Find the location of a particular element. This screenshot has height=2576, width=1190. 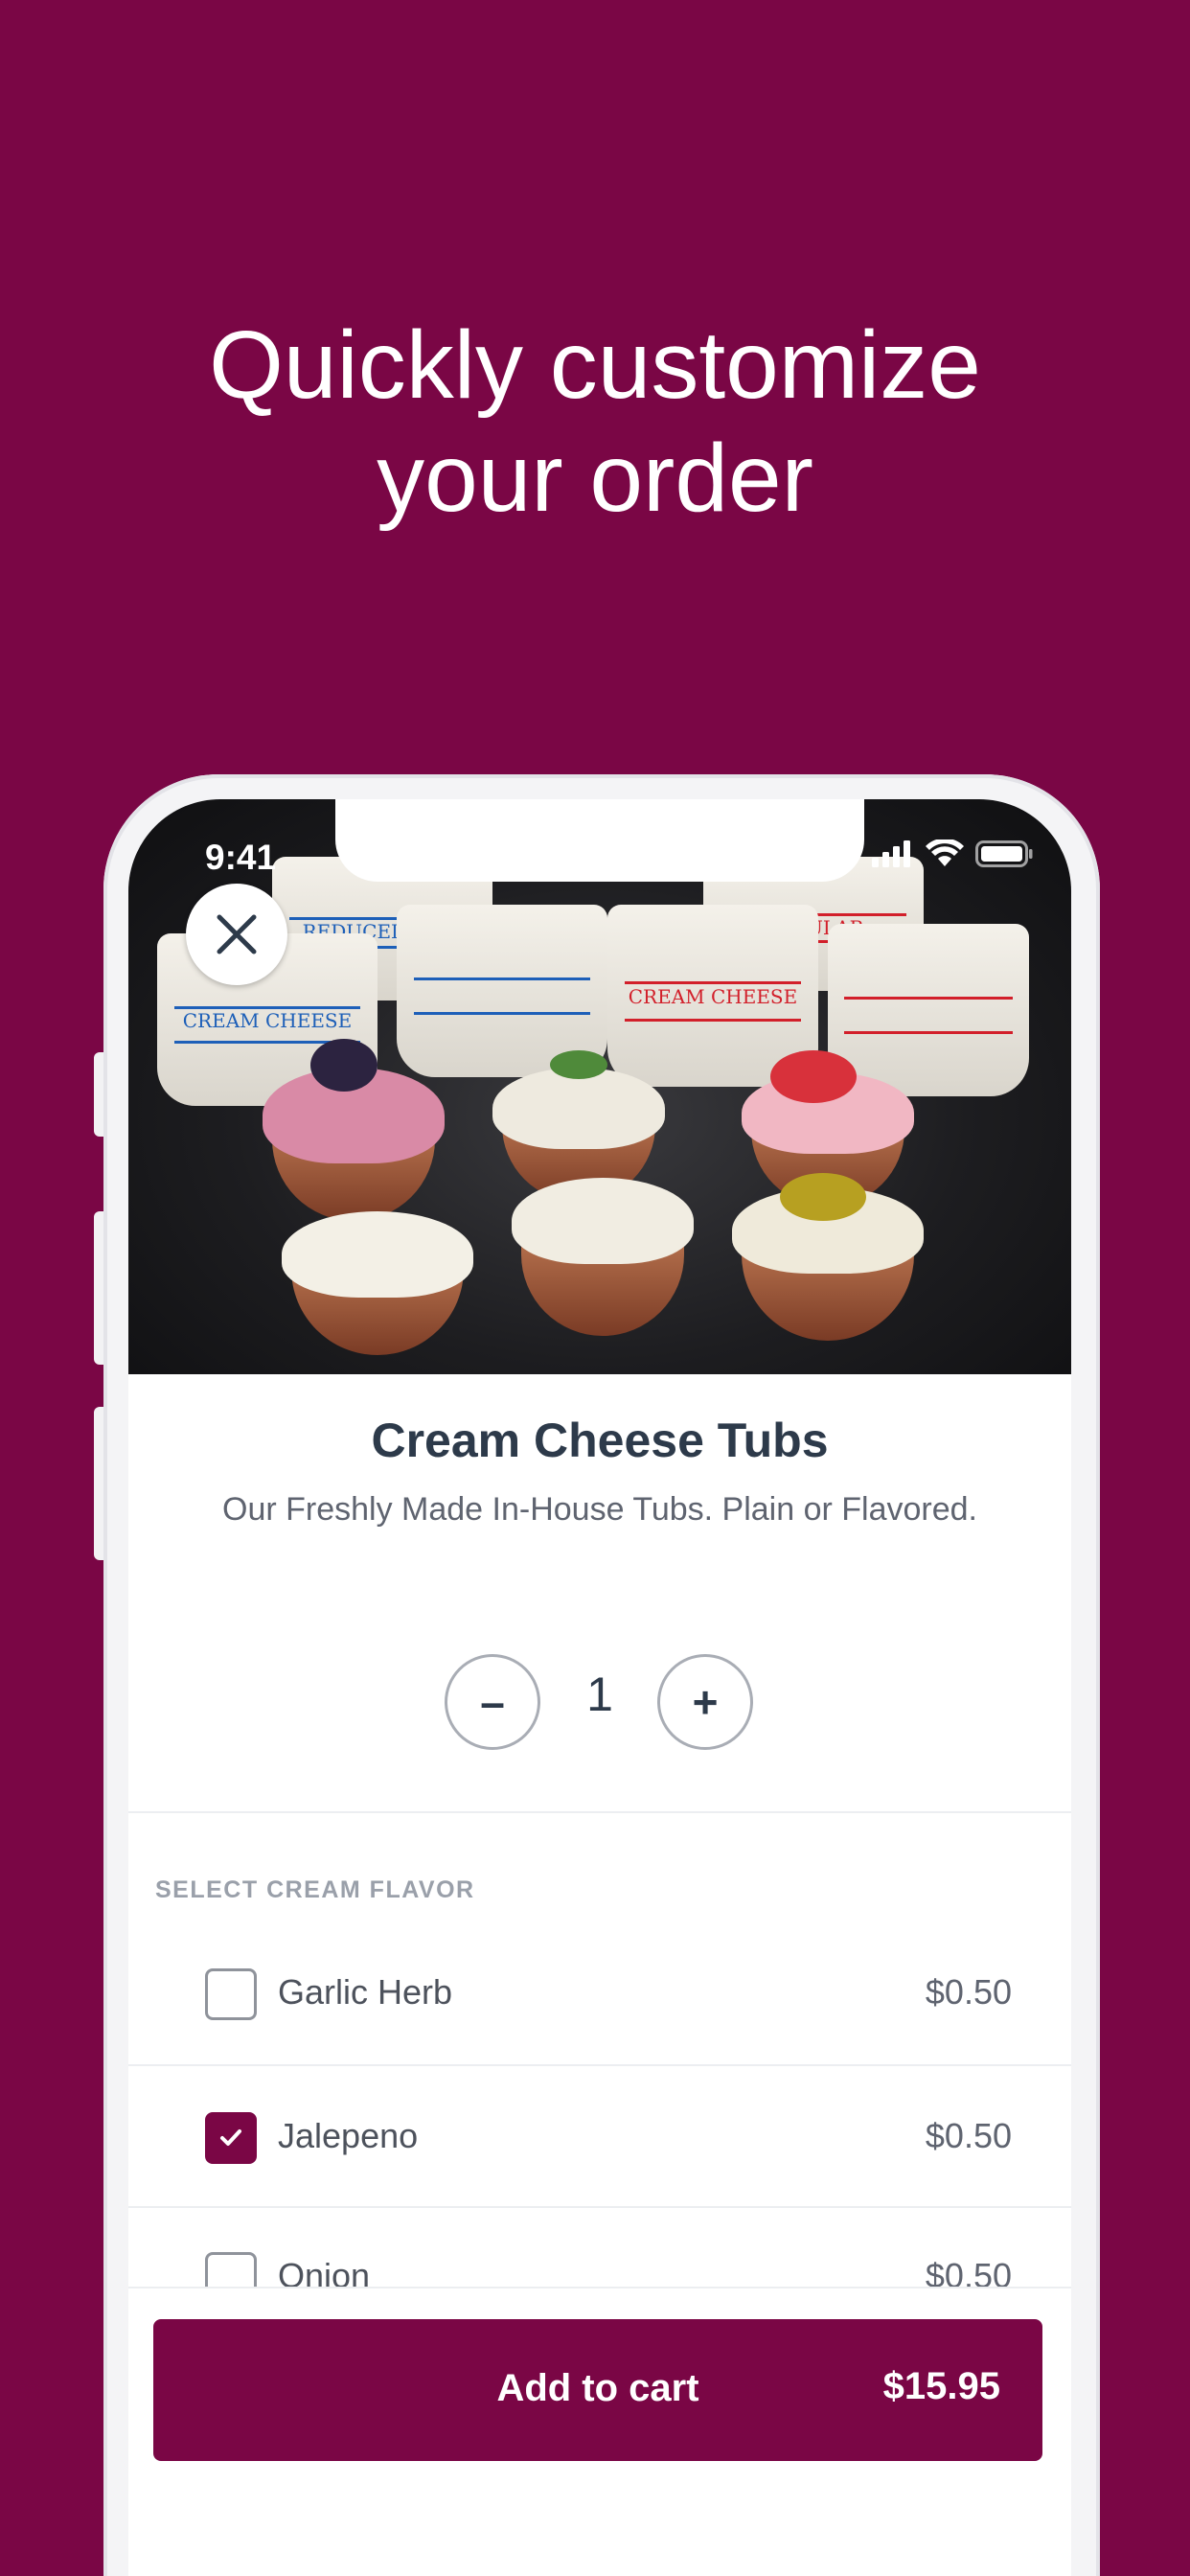

status-icons is located at coordinates (952, 854).